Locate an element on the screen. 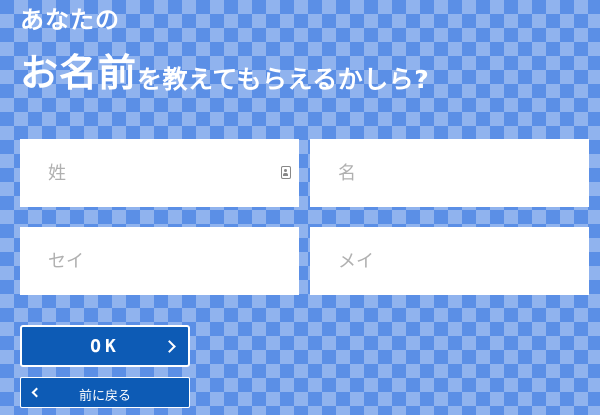  contact-card-icon is located at coordinates (286, 172).